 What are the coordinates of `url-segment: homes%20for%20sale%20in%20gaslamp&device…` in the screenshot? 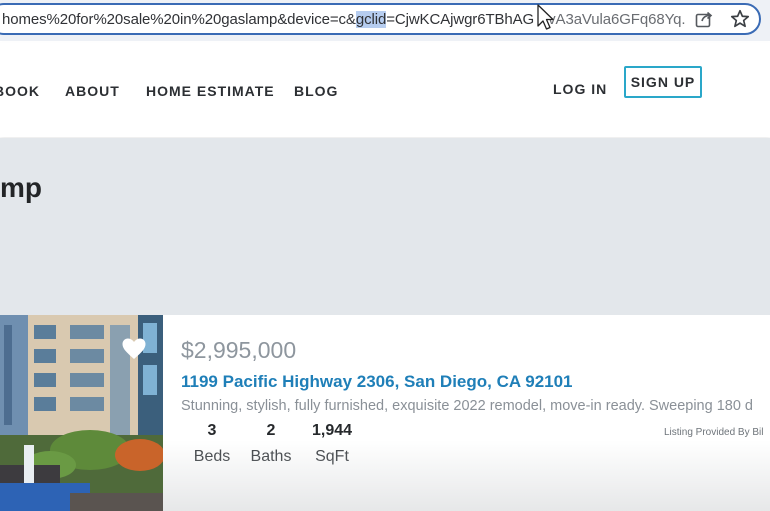 It's located at (179, 19).